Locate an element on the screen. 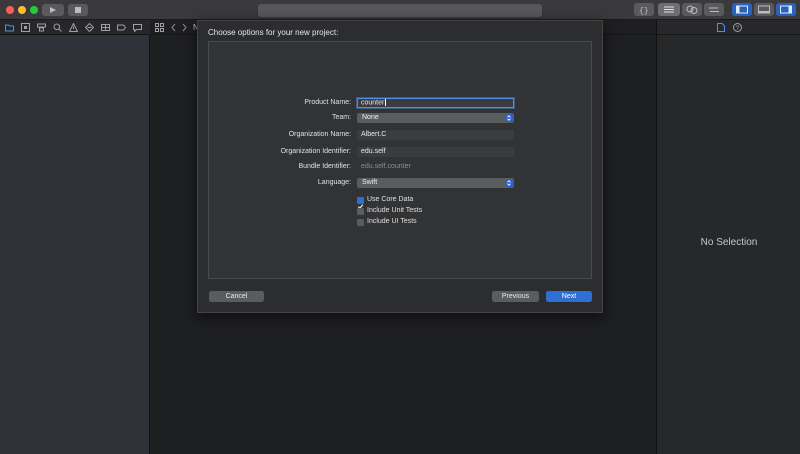  navigator-tab-bar is located at coordinates (75, 27).